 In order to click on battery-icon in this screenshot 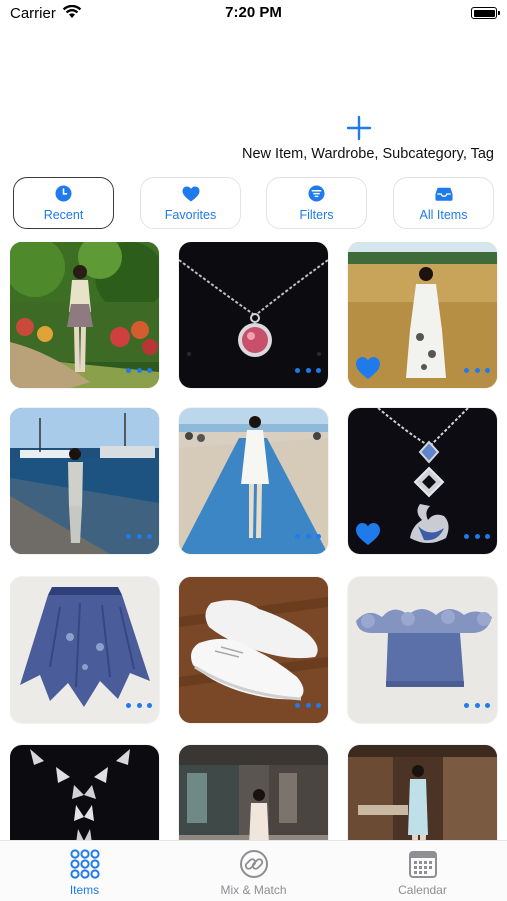, I will do `click(485, 13)`.